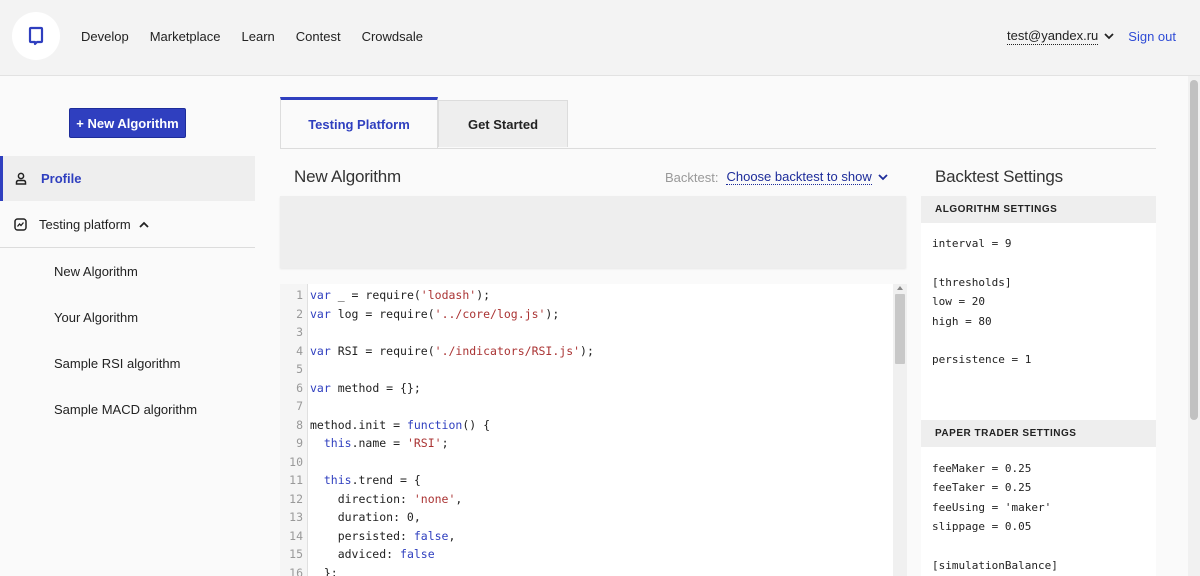 The image size is (1200, 576). What do you see at coordinates (372, 480) in the screenshot?
I see `code-text: this.trend = {` at bounding box center [372, 480].